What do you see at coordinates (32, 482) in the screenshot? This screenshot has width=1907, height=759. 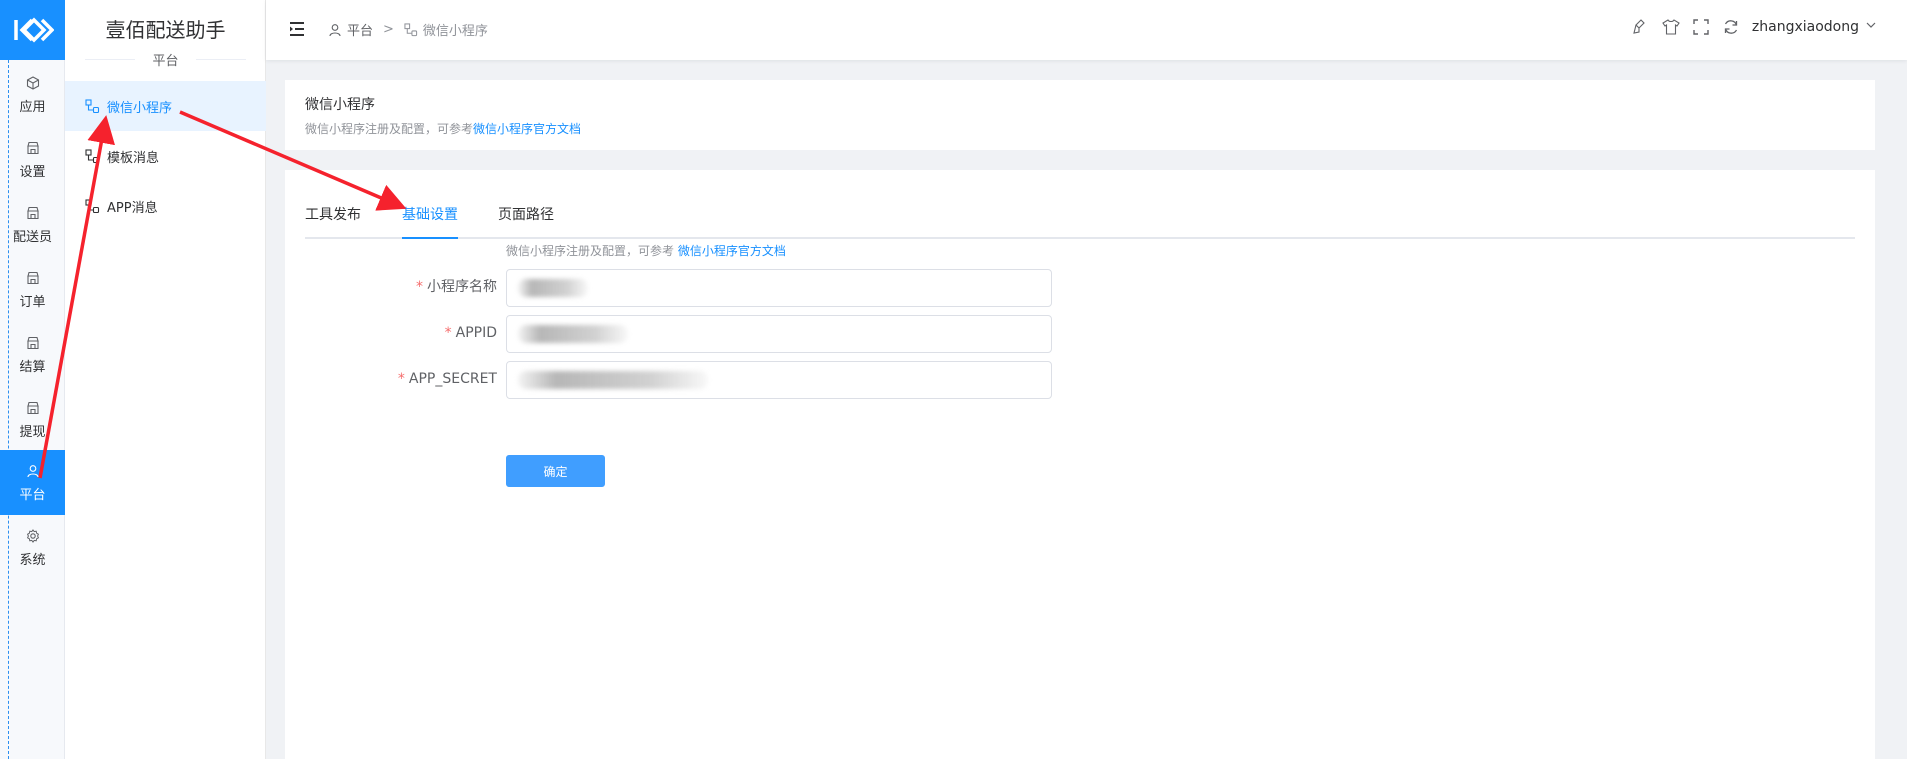 I see `rail-item-platform: 平台` at bounding box center [32, 482].